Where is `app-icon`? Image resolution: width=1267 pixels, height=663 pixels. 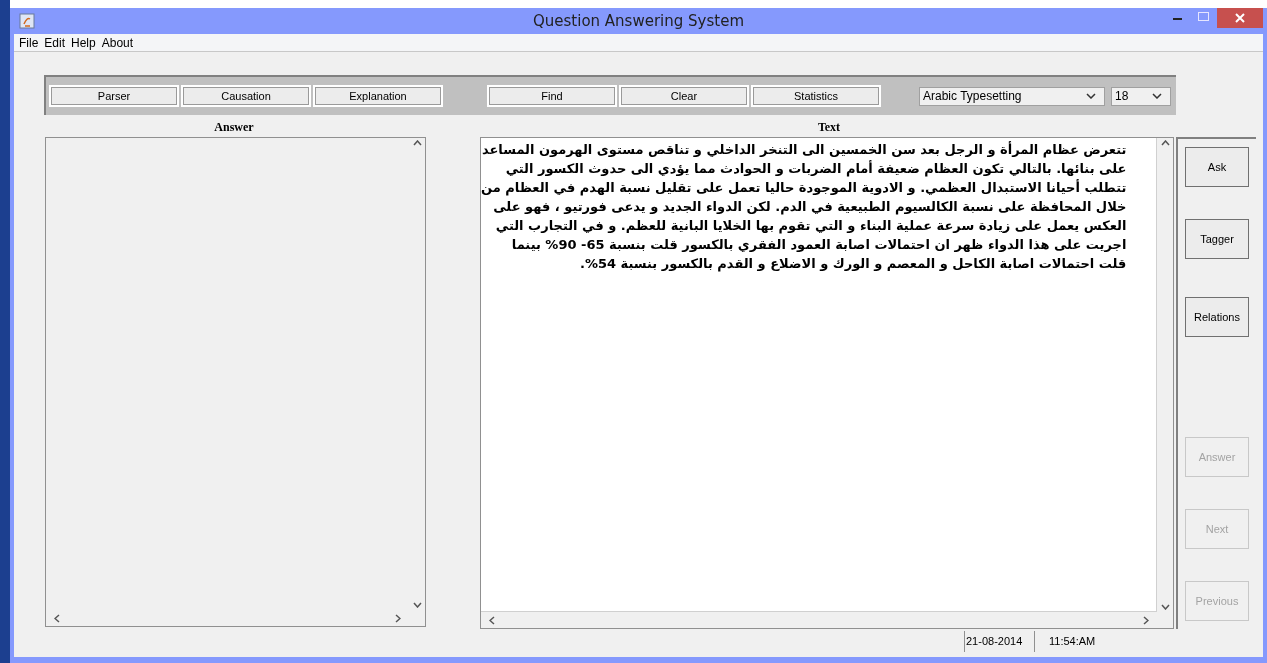
app-icon is located at coordinates (27, 21).